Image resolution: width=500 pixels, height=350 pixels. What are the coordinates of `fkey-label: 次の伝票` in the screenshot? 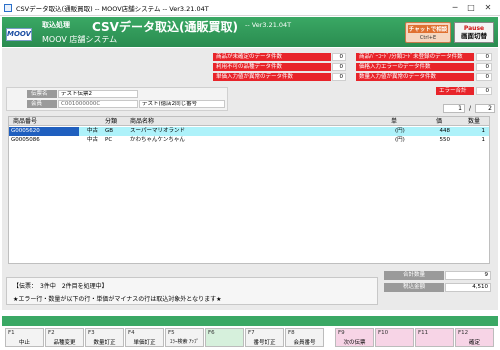 It's located at (354, 343).